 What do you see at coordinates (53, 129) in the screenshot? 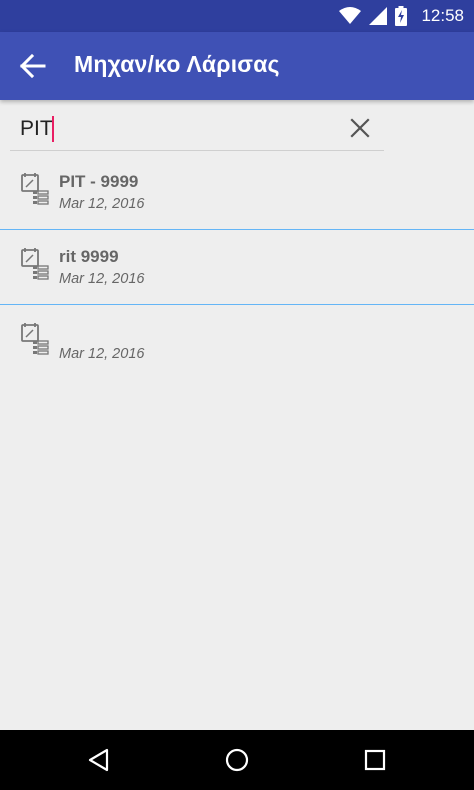
I see `text-cursor` at bounding box center [53, 129].